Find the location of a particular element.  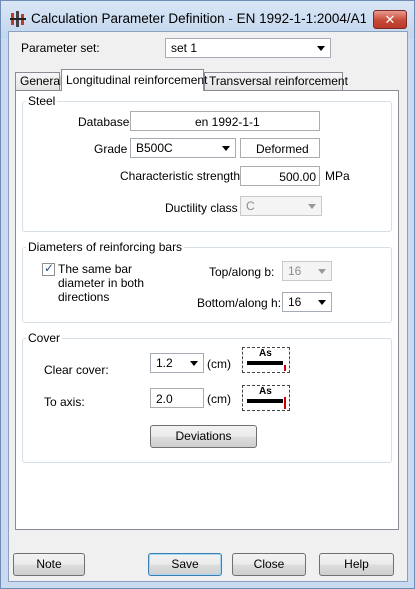

app-icon is located at coordinates (18, 19).